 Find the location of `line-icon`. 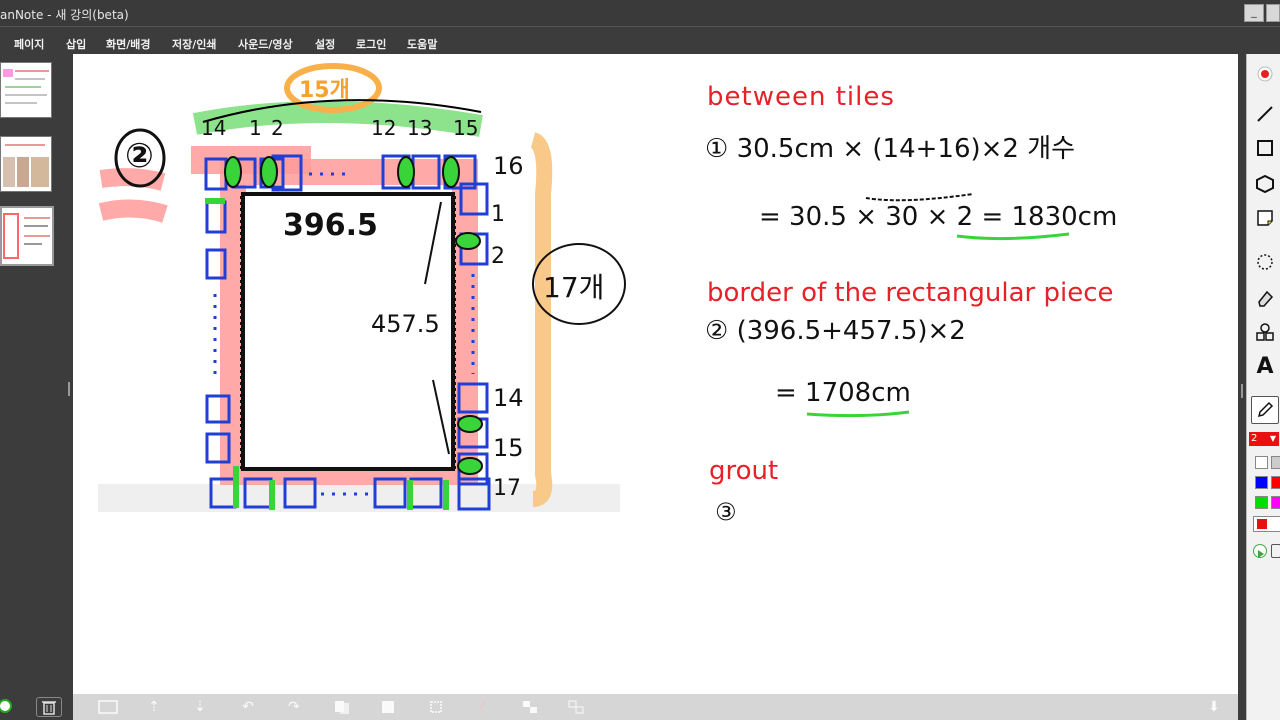

line-icon is located at coordinates (1265, 114).